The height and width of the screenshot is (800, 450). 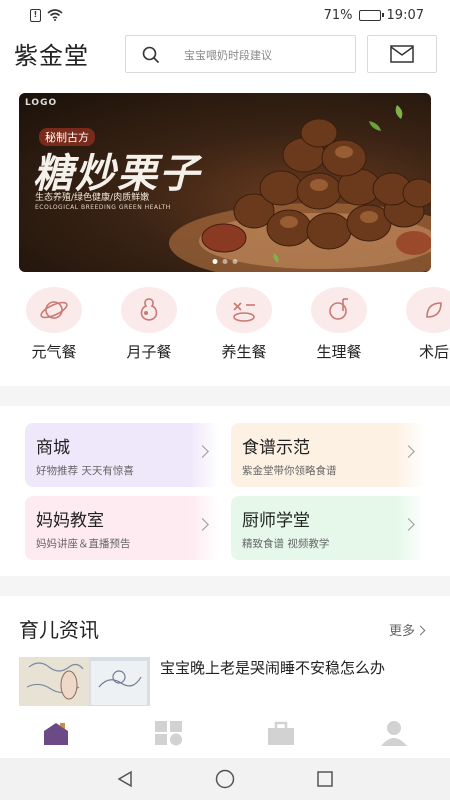 I want to click on bottom-nav, so click(x=225, y=732).